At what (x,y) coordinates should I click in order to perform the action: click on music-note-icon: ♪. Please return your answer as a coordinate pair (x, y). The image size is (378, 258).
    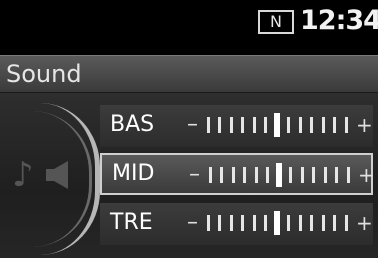
    Looking at the image, I should click on (23, 175).